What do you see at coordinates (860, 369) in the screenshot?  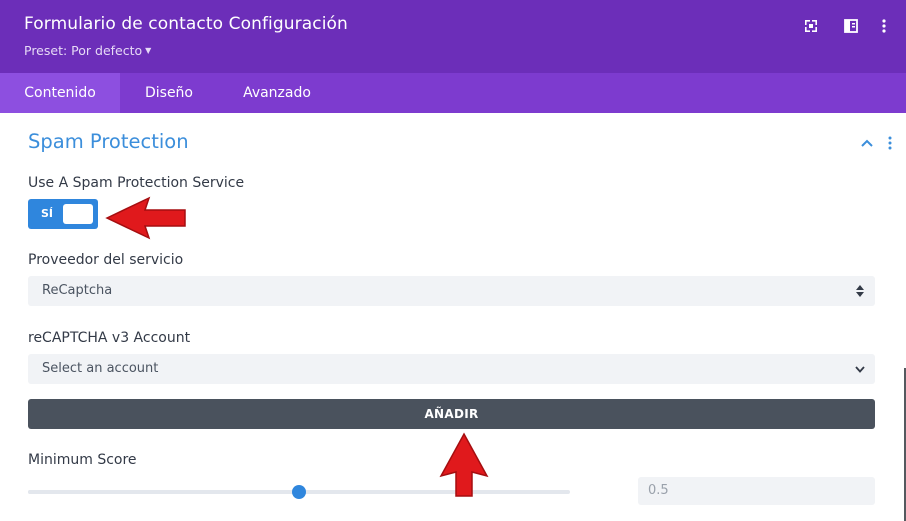 I see `chevron-down-icon` at bounding box center [860, 369].